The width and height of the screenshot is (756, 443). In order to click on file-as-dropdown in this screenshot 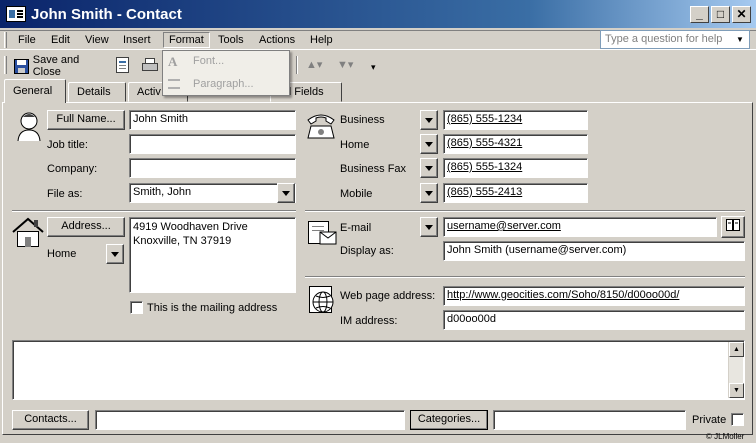, I will do `click(286, 193)`.